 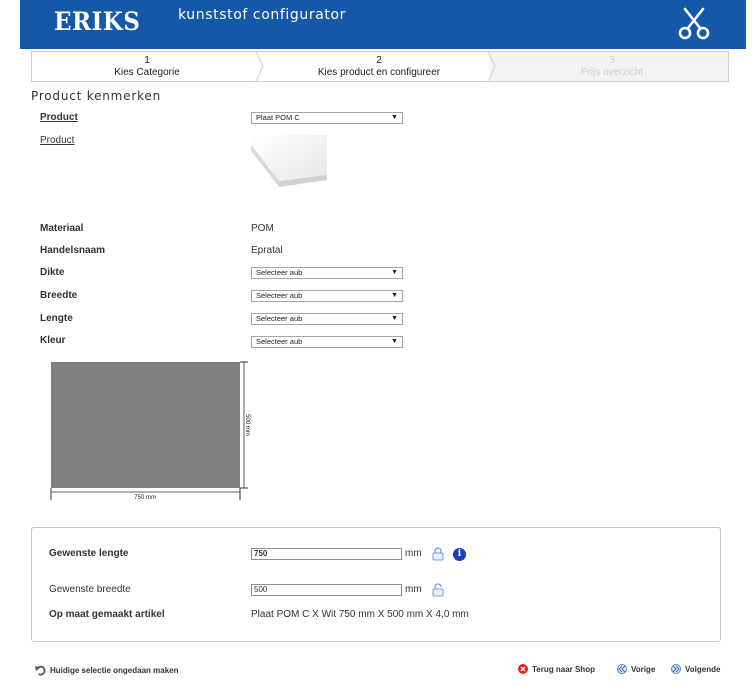 What do you see at coordinates (327, 342) in the screenshot?
I see `kleur-select: Selecteer aub ▼` at bounding box center [327, 342].